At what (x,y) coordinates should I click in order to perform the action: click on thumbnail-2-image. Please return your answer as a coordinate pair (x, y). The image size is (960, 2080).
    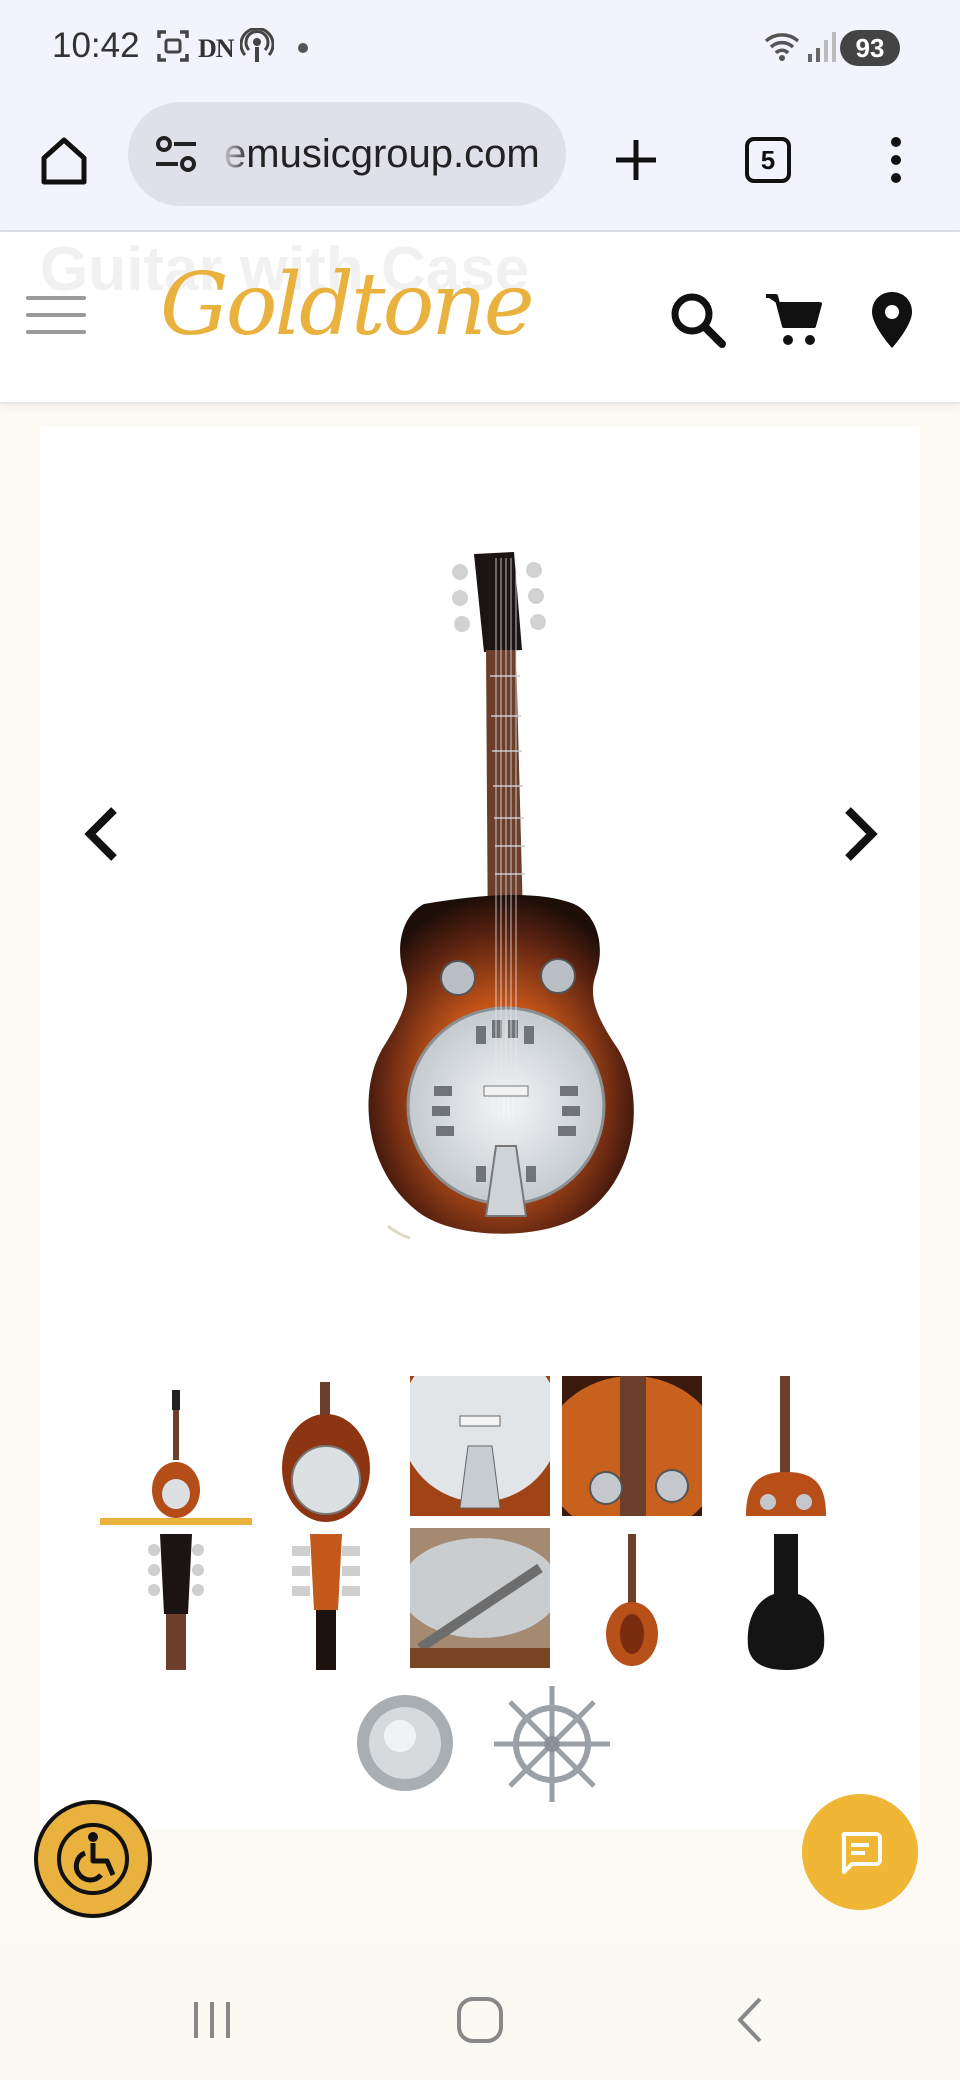
    Looking at the image, I should click on (326, 1452).